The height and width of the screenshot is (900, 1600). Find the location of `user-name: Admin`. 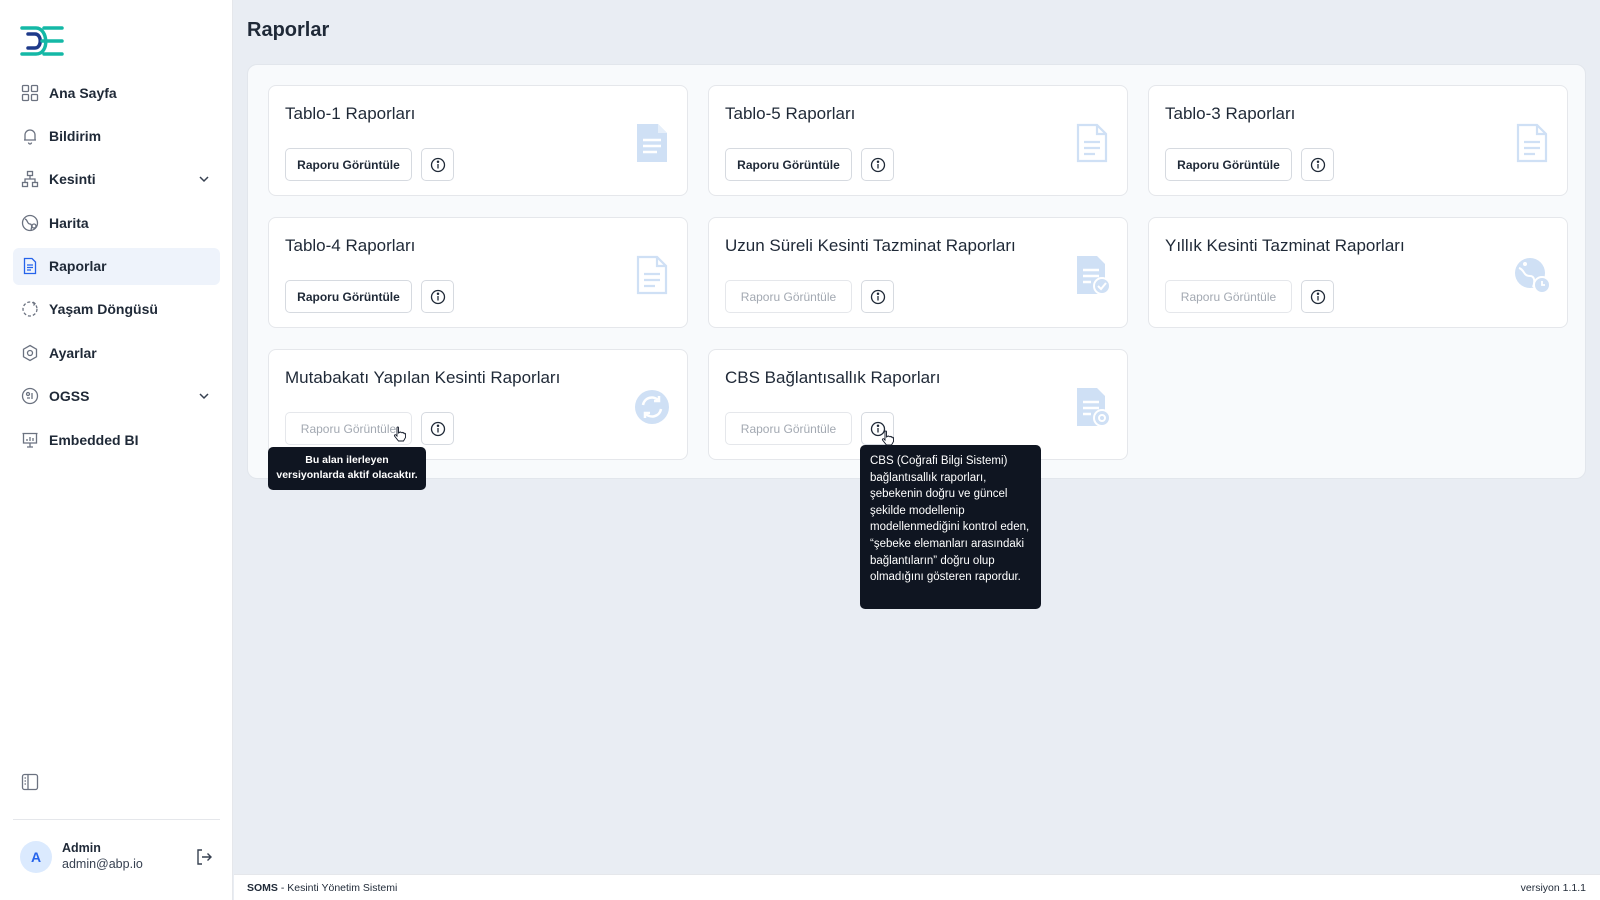

user-name: Admin is located at coordinates (81, 848).